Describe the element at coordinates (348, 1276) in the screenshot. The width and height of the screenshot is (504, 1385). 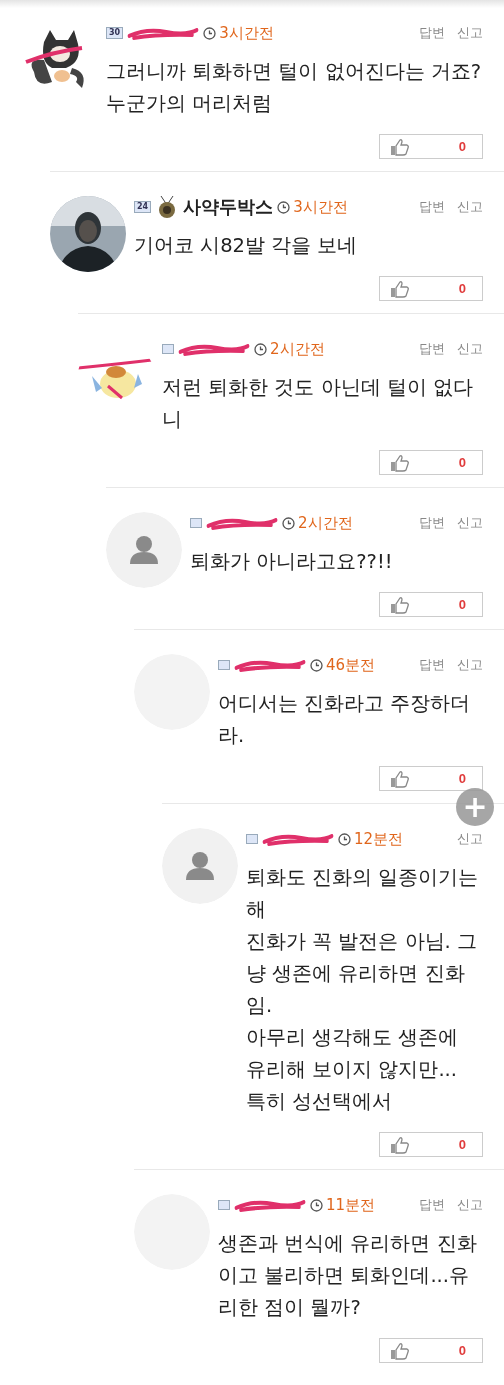
I see `comment-text: 생존과 번식에 유리하면 진화이고 불리하면 퇴화인데...유리한 점이 뭘까?` at that location.